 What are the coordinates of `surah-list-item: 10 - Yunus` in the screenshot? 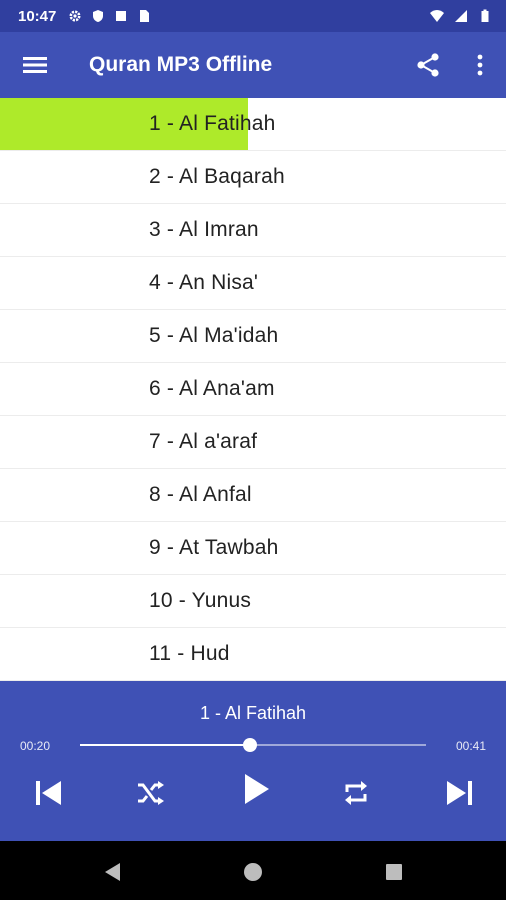 It's located at (253, 601).